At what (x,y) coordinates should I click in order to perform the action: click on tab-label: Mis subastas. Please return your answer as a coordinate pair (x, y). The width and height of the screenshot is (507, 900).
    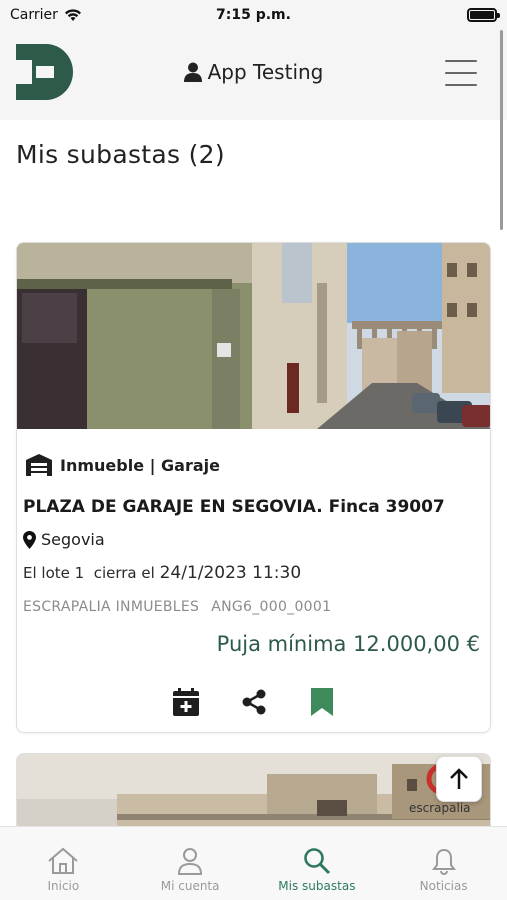
    Looking at the image, I should click on (317, 886).